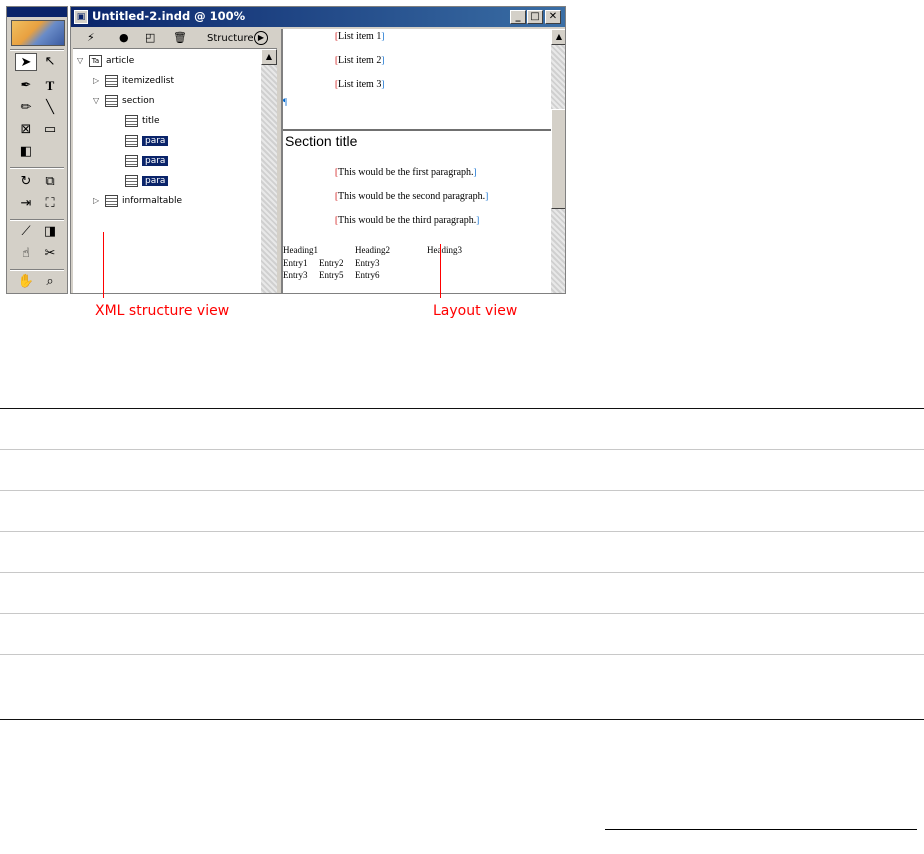  I want to click on button-hand-tool-icon: ☝, so click(26, 254).